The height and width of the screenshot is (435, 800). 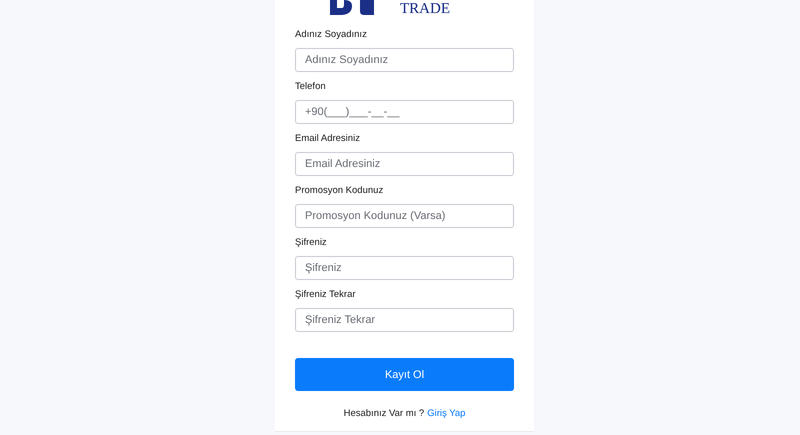 What do you see at coordinates (311, 243) in the screenshot?
I see `field-label: Şifreniz` at bounding box center [311, 243].